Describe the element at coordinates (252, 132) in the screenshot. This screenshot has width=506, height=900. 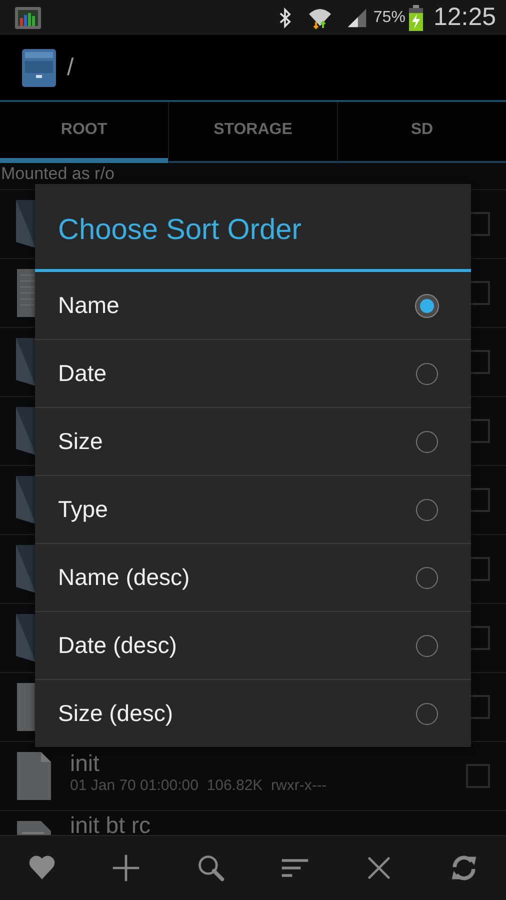
I see `tab: STORAGE` at that location.